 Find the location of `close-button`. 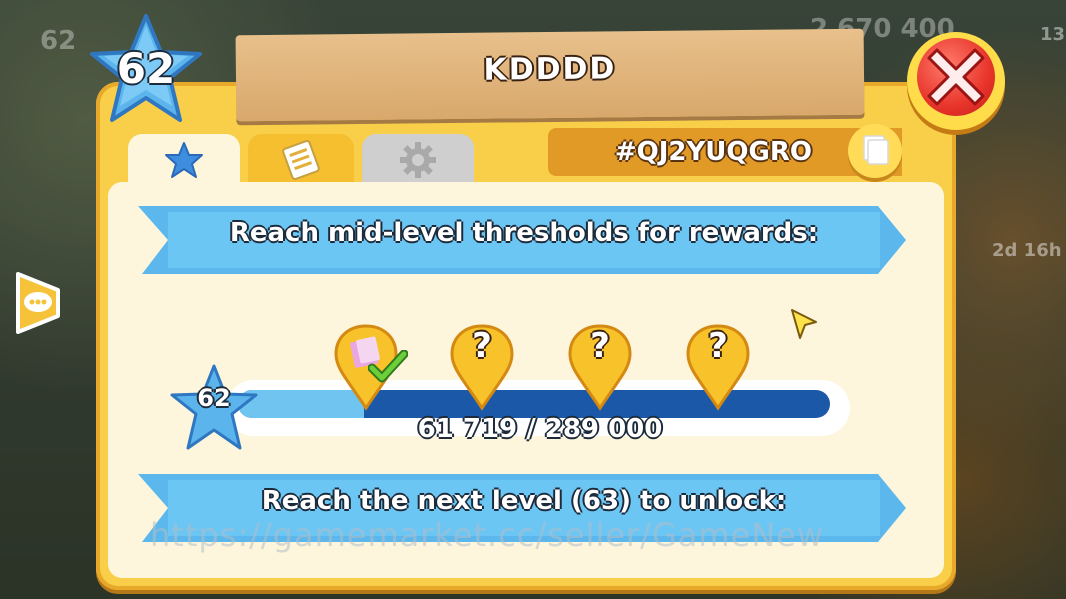

close-button is located at coordinates (956, 81).